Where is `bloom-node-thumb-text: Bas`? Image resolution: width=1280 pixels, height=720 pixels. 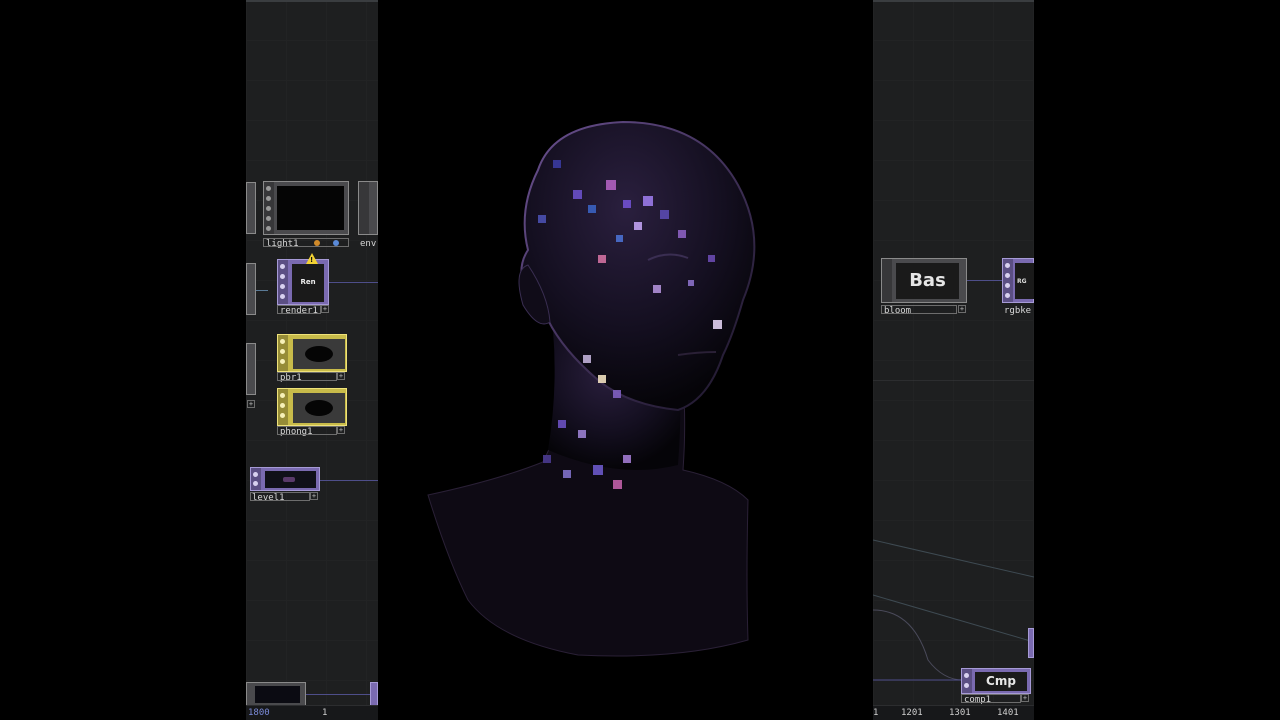 bloom-node-thumb-text: Bas is located at coordinates (927, 280).